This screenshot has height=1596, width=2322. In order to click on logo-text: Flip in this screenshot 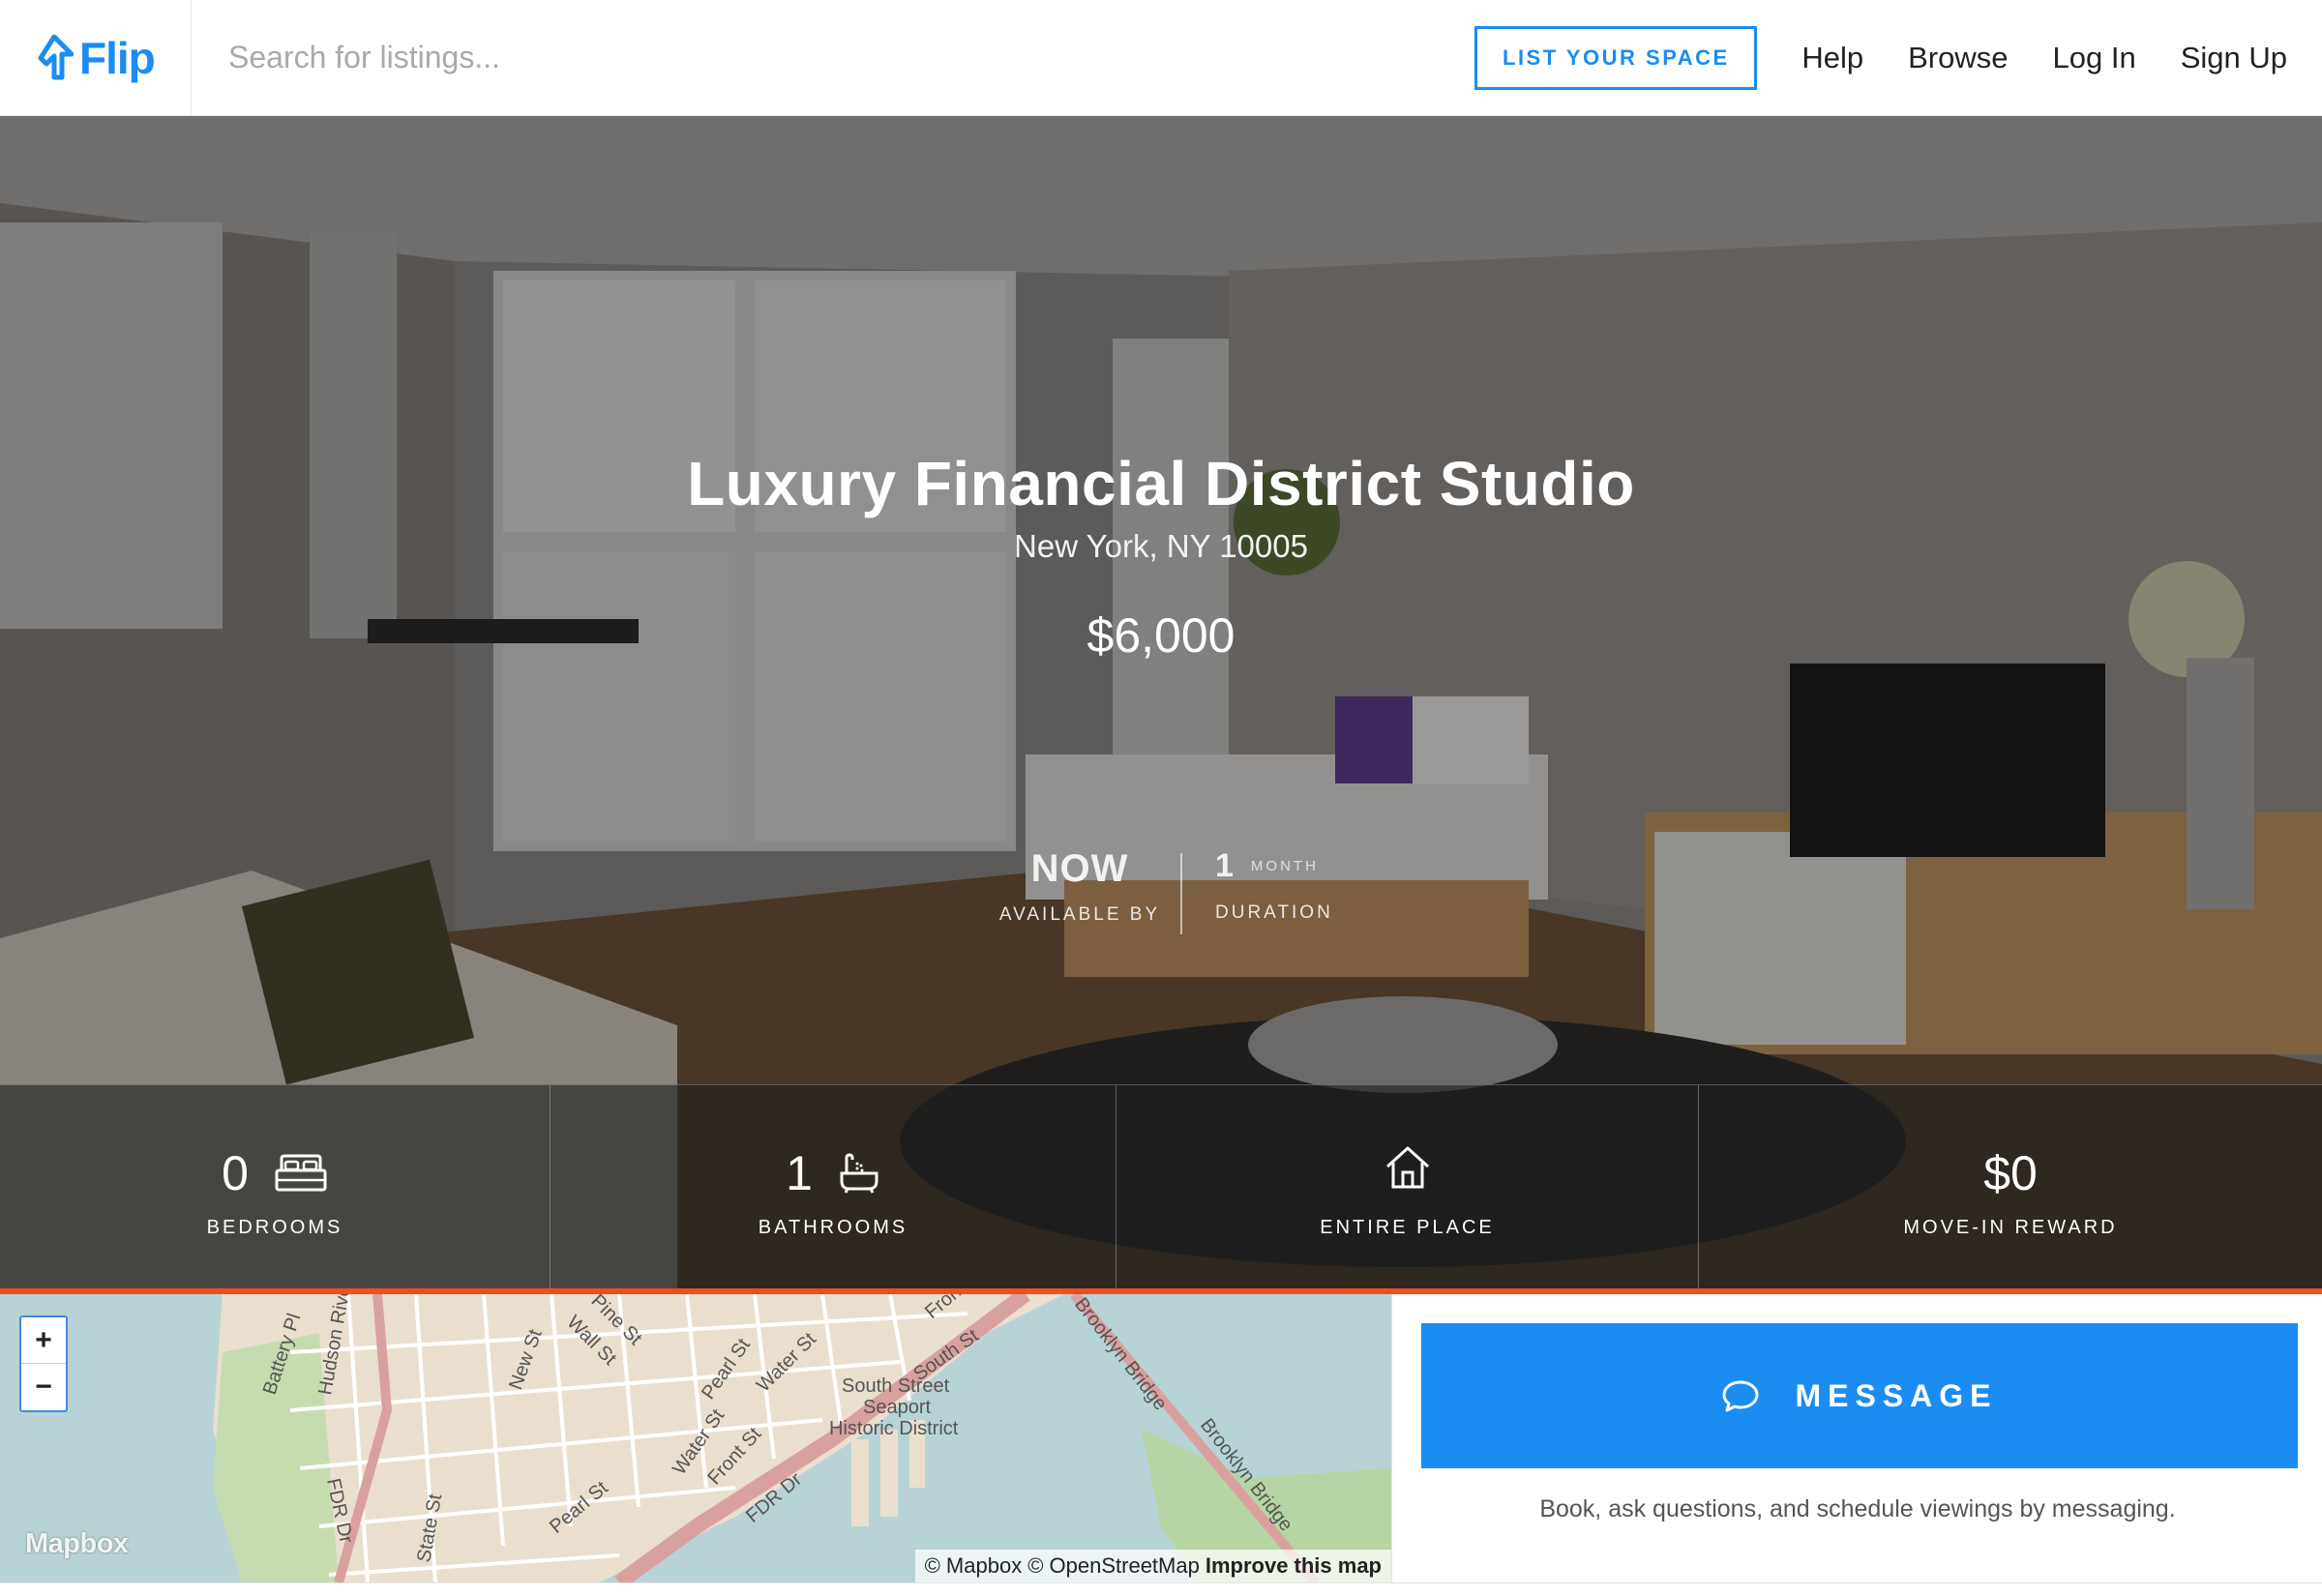, I will do `click(117, 57)`.